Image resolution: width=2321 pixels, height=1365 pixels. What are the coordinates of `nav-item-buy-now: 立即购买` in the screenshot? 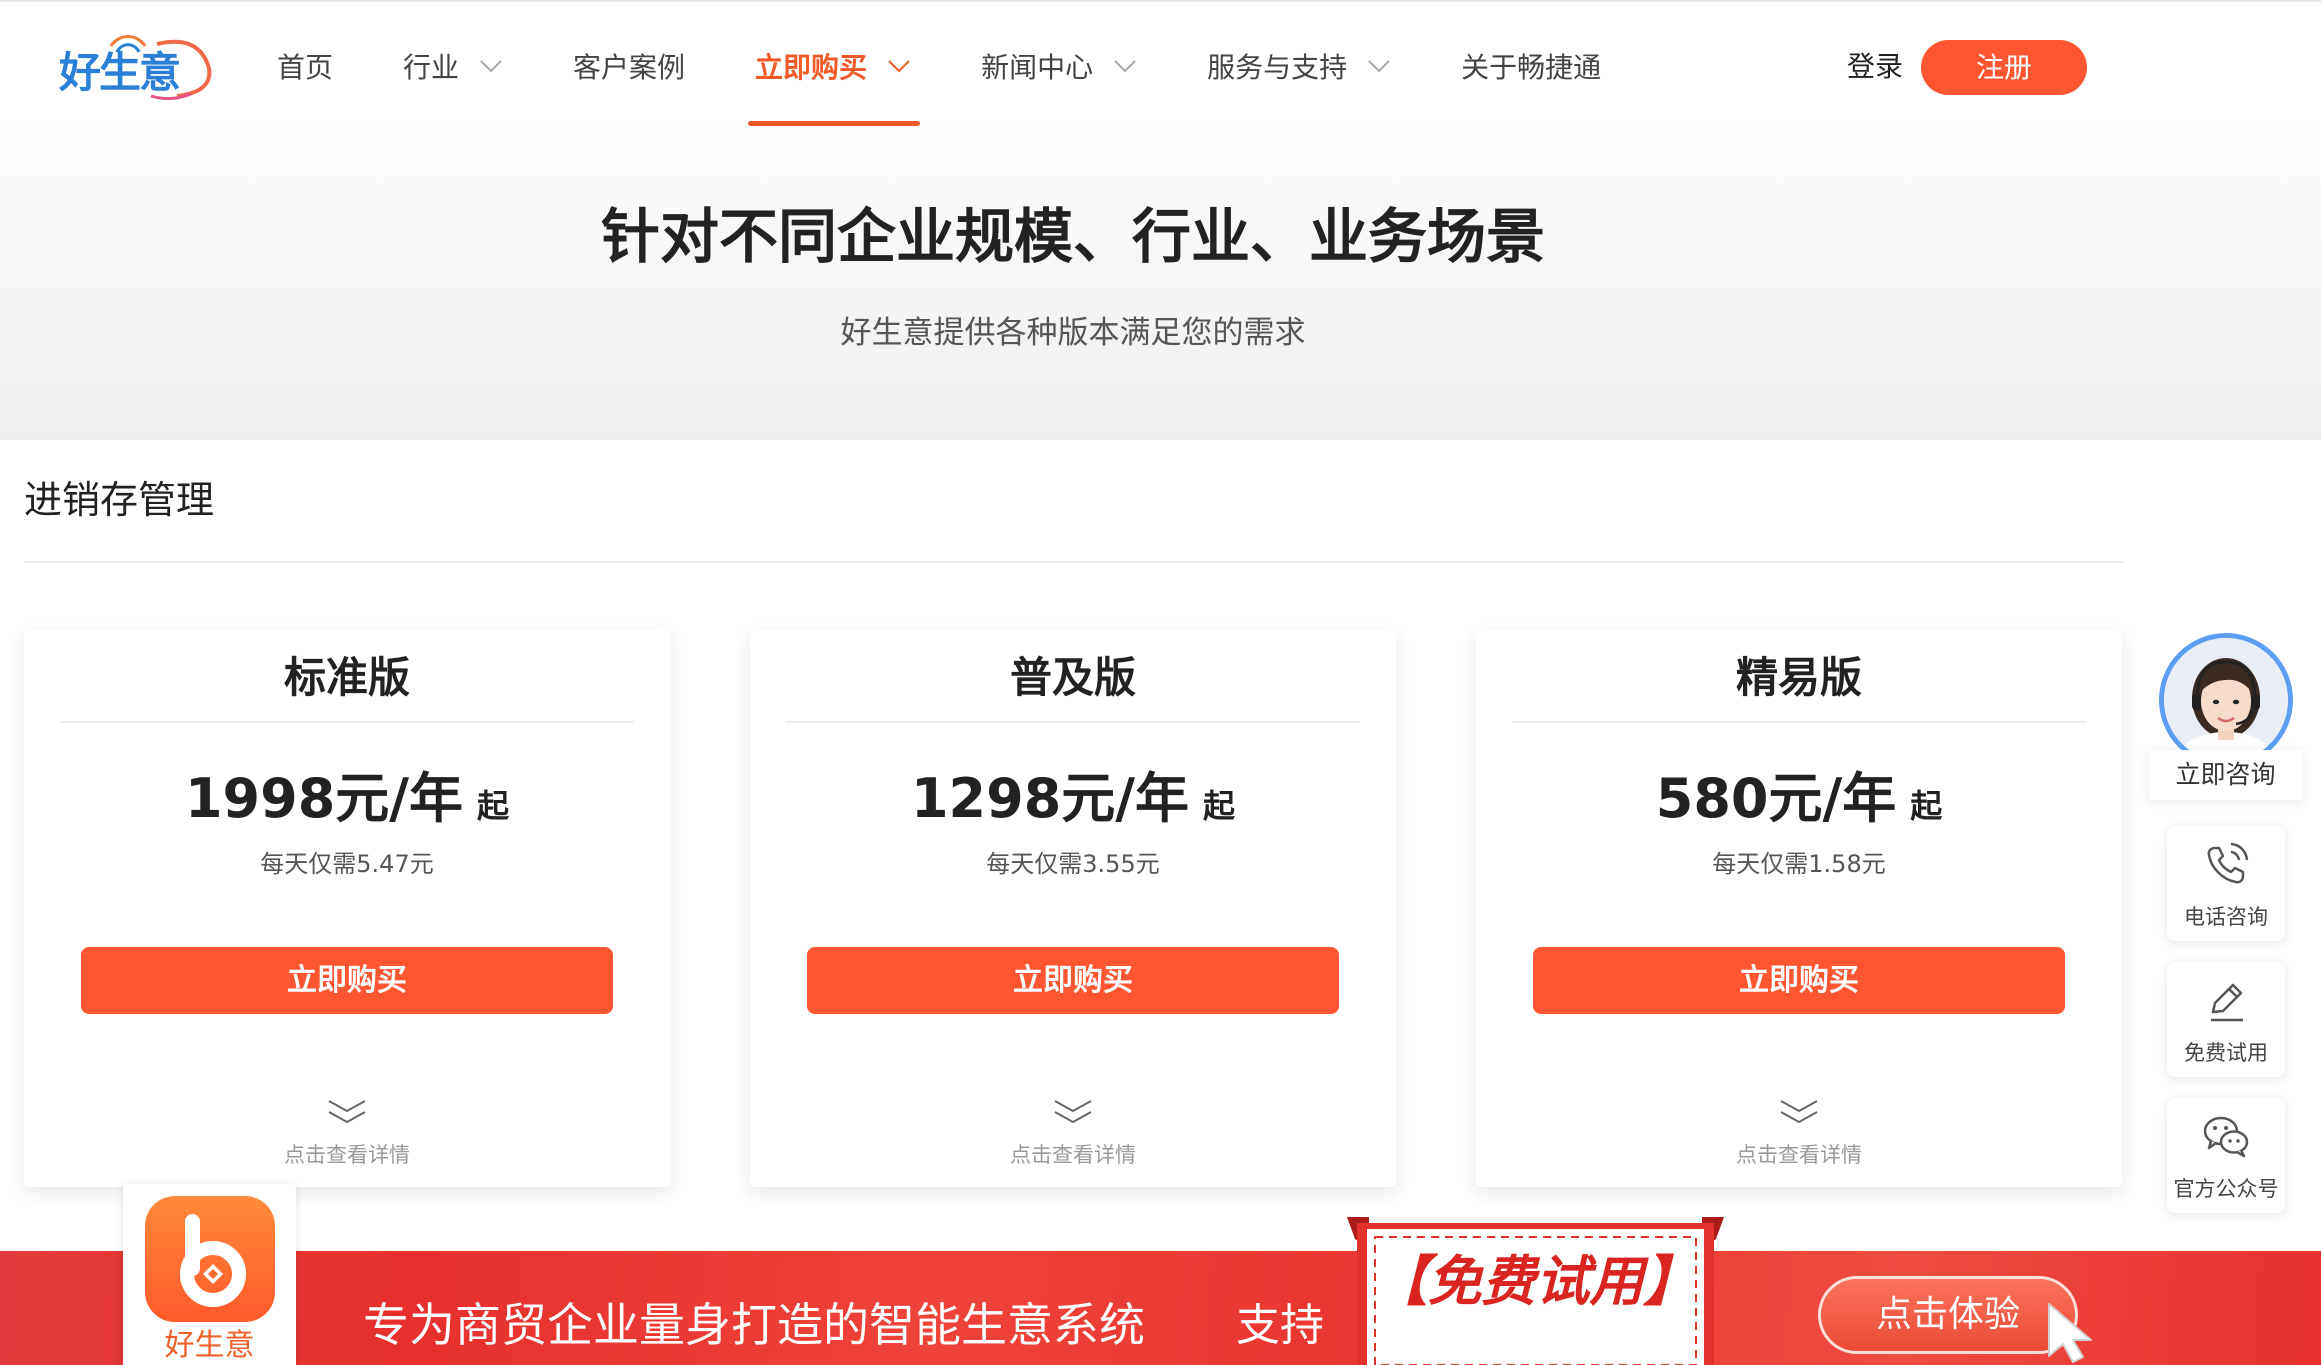 It's located at (834, 66).